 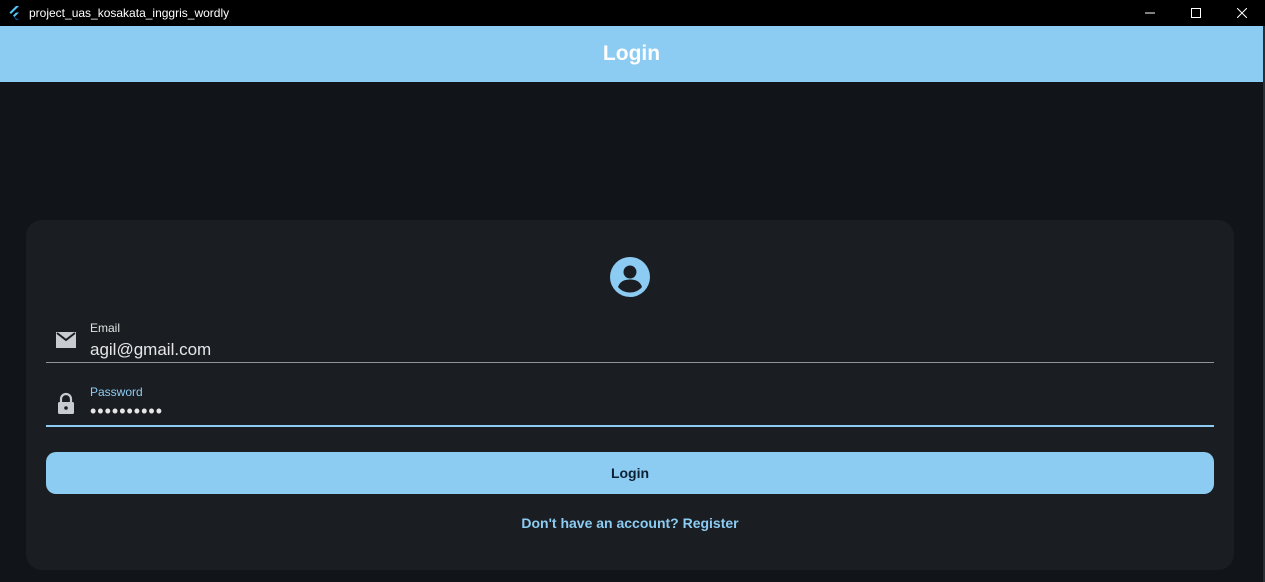 I want to click on email-underline, so click(x=630, y=362).